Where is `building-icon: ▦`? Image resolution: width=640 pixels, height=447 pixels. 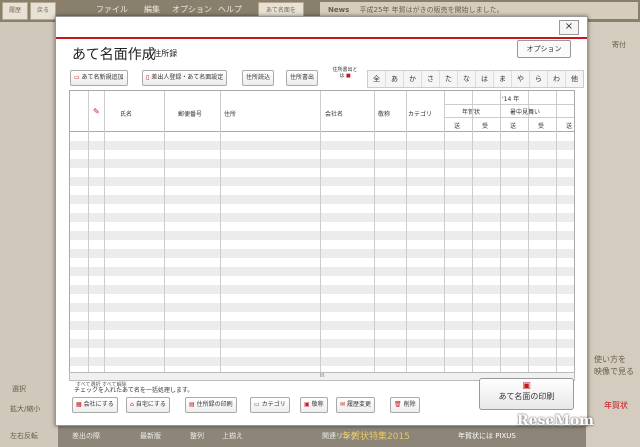
building-icon: ▦ is located at coordinates (79, 404).